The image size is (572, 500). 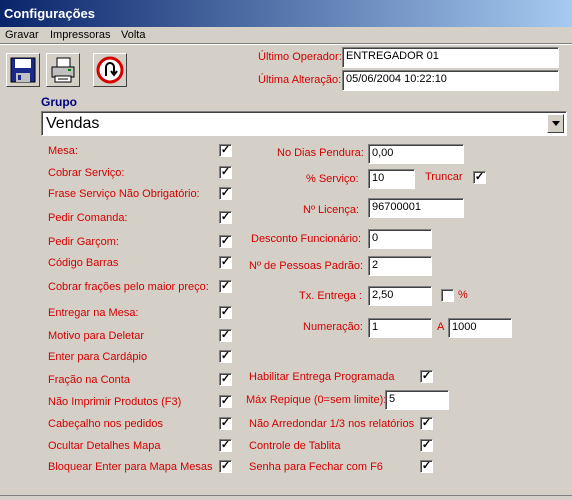 What do you see at coordinates (286, 13) in the screenshot?
I see `window-title-bar: Configurações` at bounding box center [286, 13].